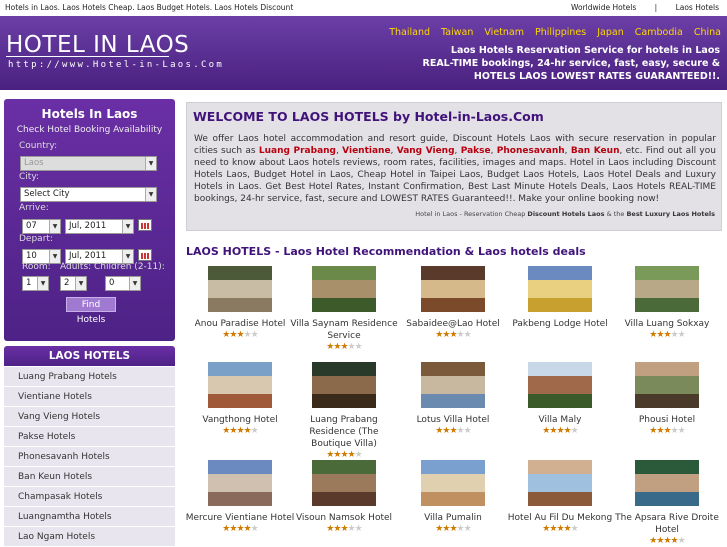 The width and height of the screenshot is (727, 547). I want to click on star-rating: ★★★★★, so click(344, 455).